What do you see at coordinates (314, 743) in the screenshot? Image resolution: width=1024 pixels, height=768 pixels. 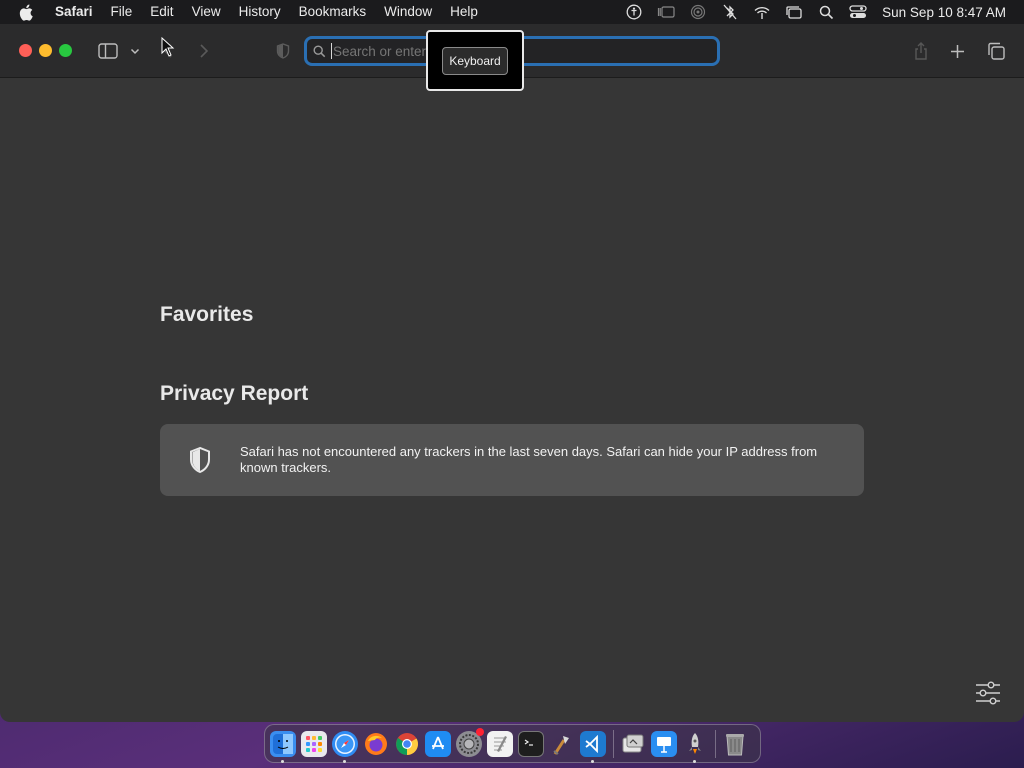 I see `launchpad-icon` at bounding box center [314, 743].